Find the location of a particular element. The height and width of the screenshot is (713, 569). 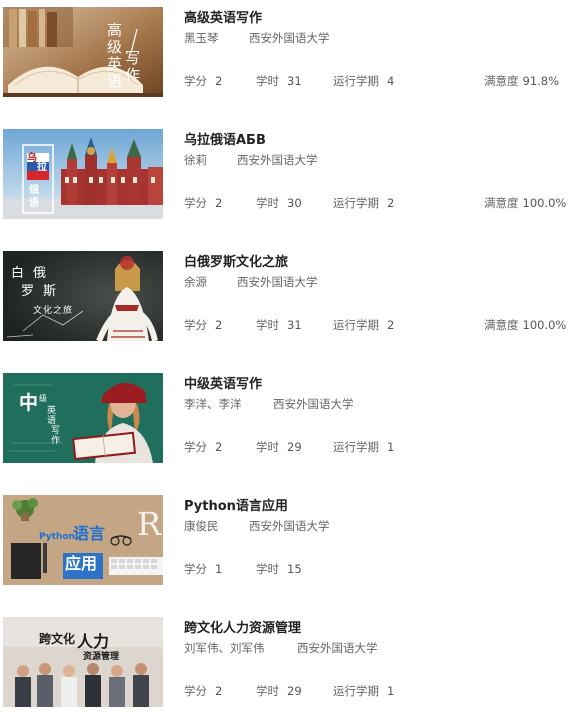

hours-stat: 学时 15 is located at coordinates (279, 569).